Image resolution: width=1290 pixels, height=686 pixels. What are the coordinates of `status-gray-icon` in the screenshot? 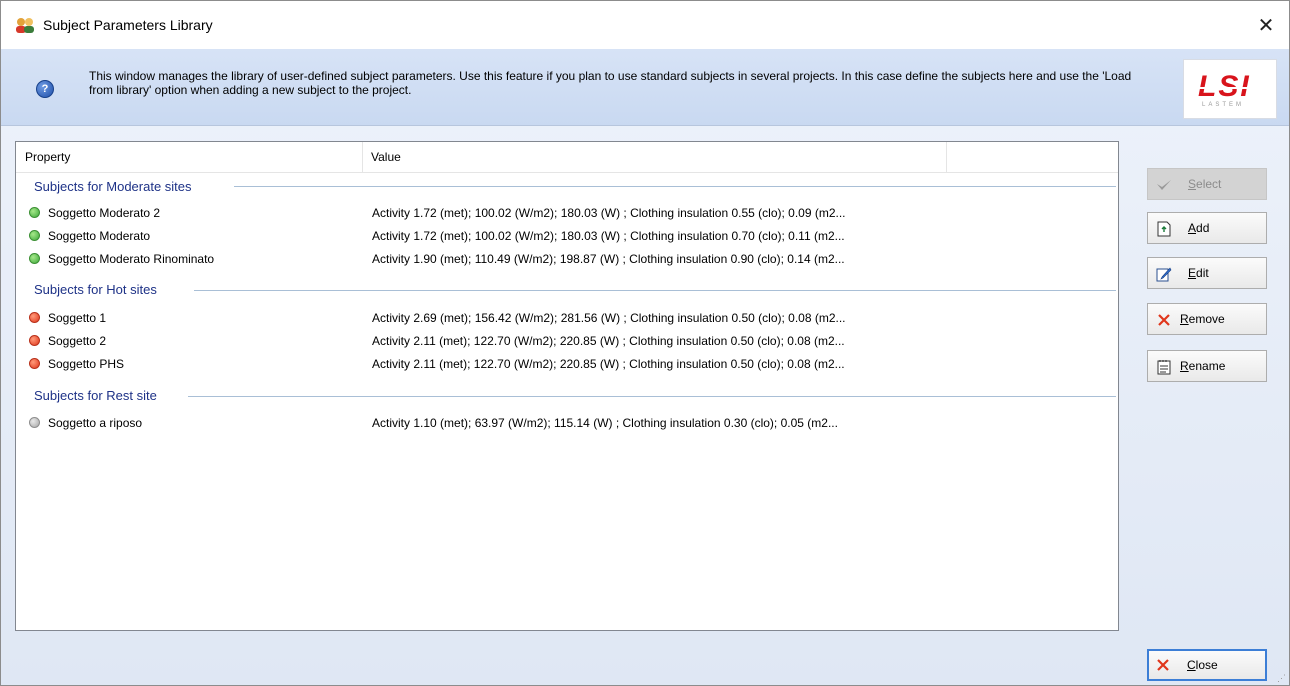 It's located at (34, 422).